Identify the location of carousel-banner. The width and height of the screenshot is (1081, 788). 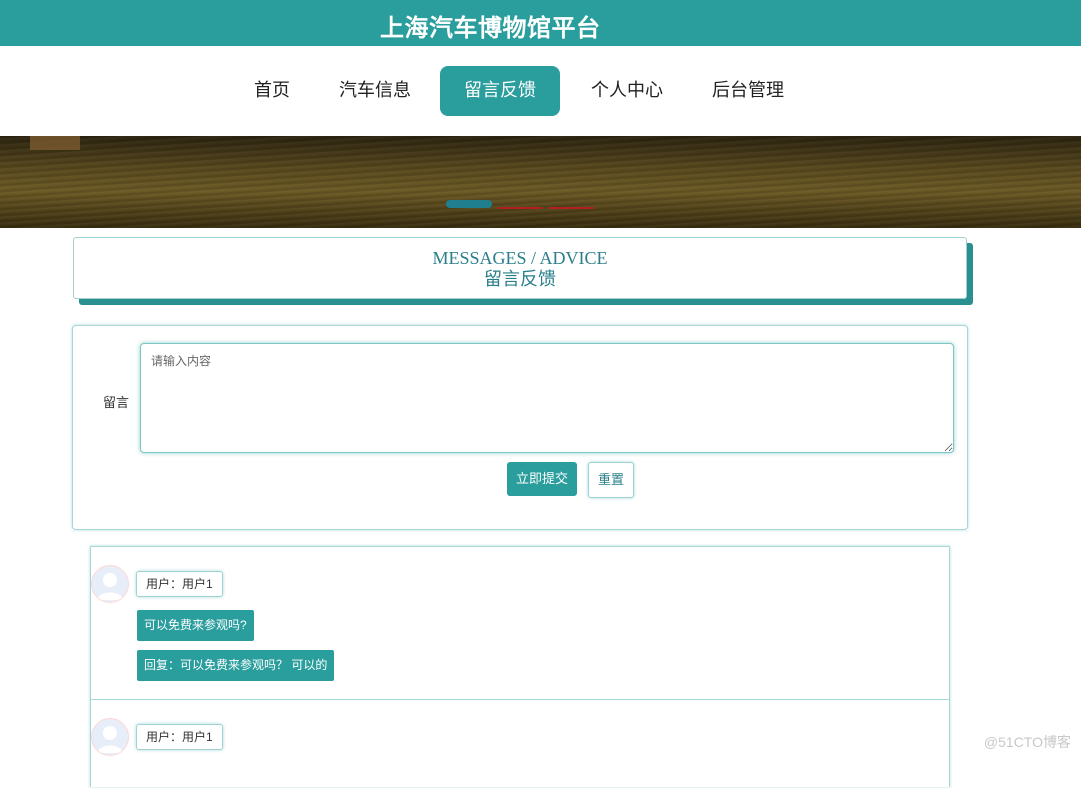
(540, 182).